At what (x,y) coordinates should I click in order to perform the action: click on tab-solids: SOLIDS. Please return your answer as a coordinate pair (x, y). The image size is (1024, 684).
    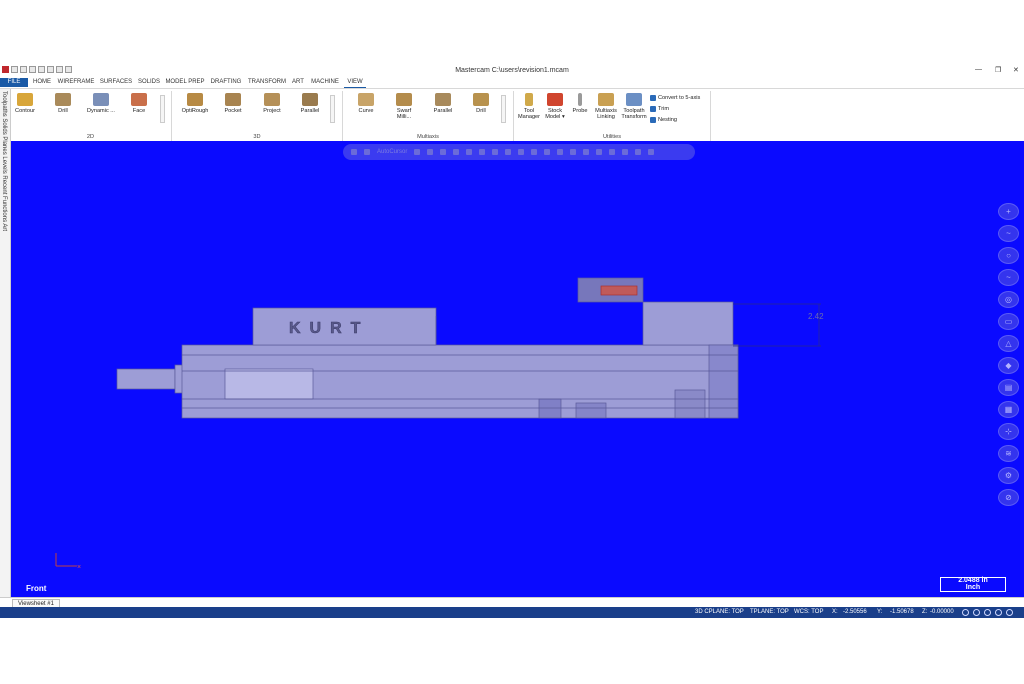
    Looking at the image, I should click on (149, 82).